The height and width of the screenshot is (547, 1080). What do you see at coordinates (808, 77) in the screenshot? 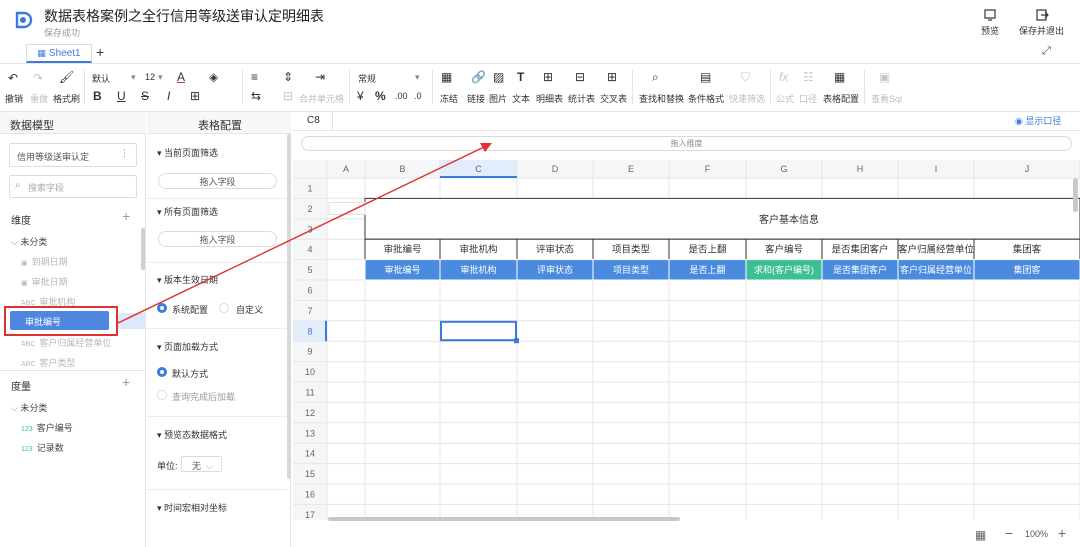
I see `caliber-icon: ☷` at bounding box center [808, 77].